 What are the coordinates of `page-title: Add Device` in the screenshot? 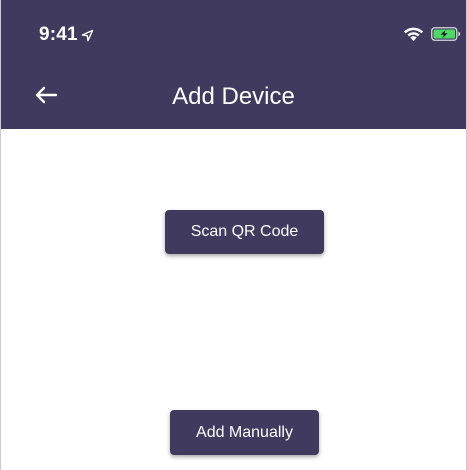 It's located at (233, 96).